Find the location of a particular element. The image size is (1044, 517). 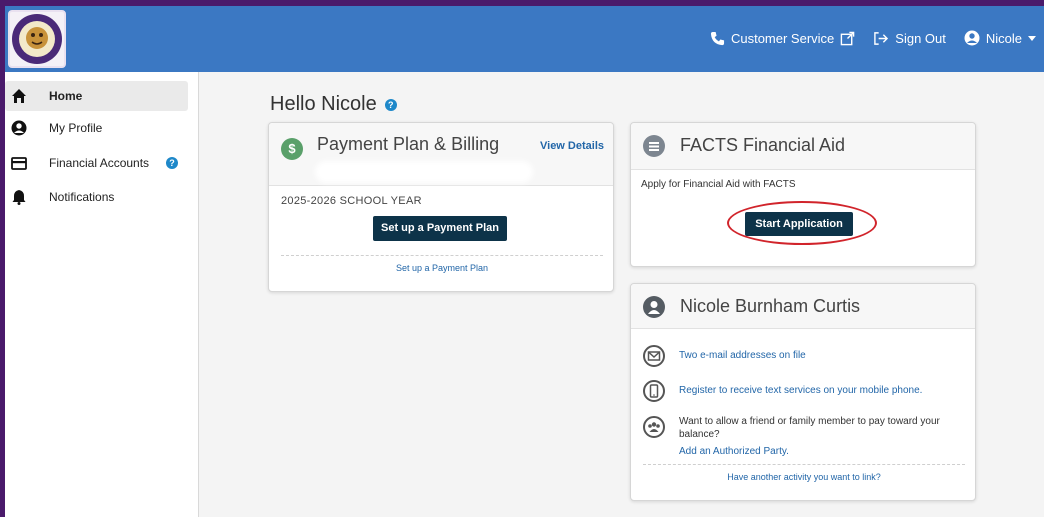

sign-out-link: Sign Out is located at coordinates (909, 38).